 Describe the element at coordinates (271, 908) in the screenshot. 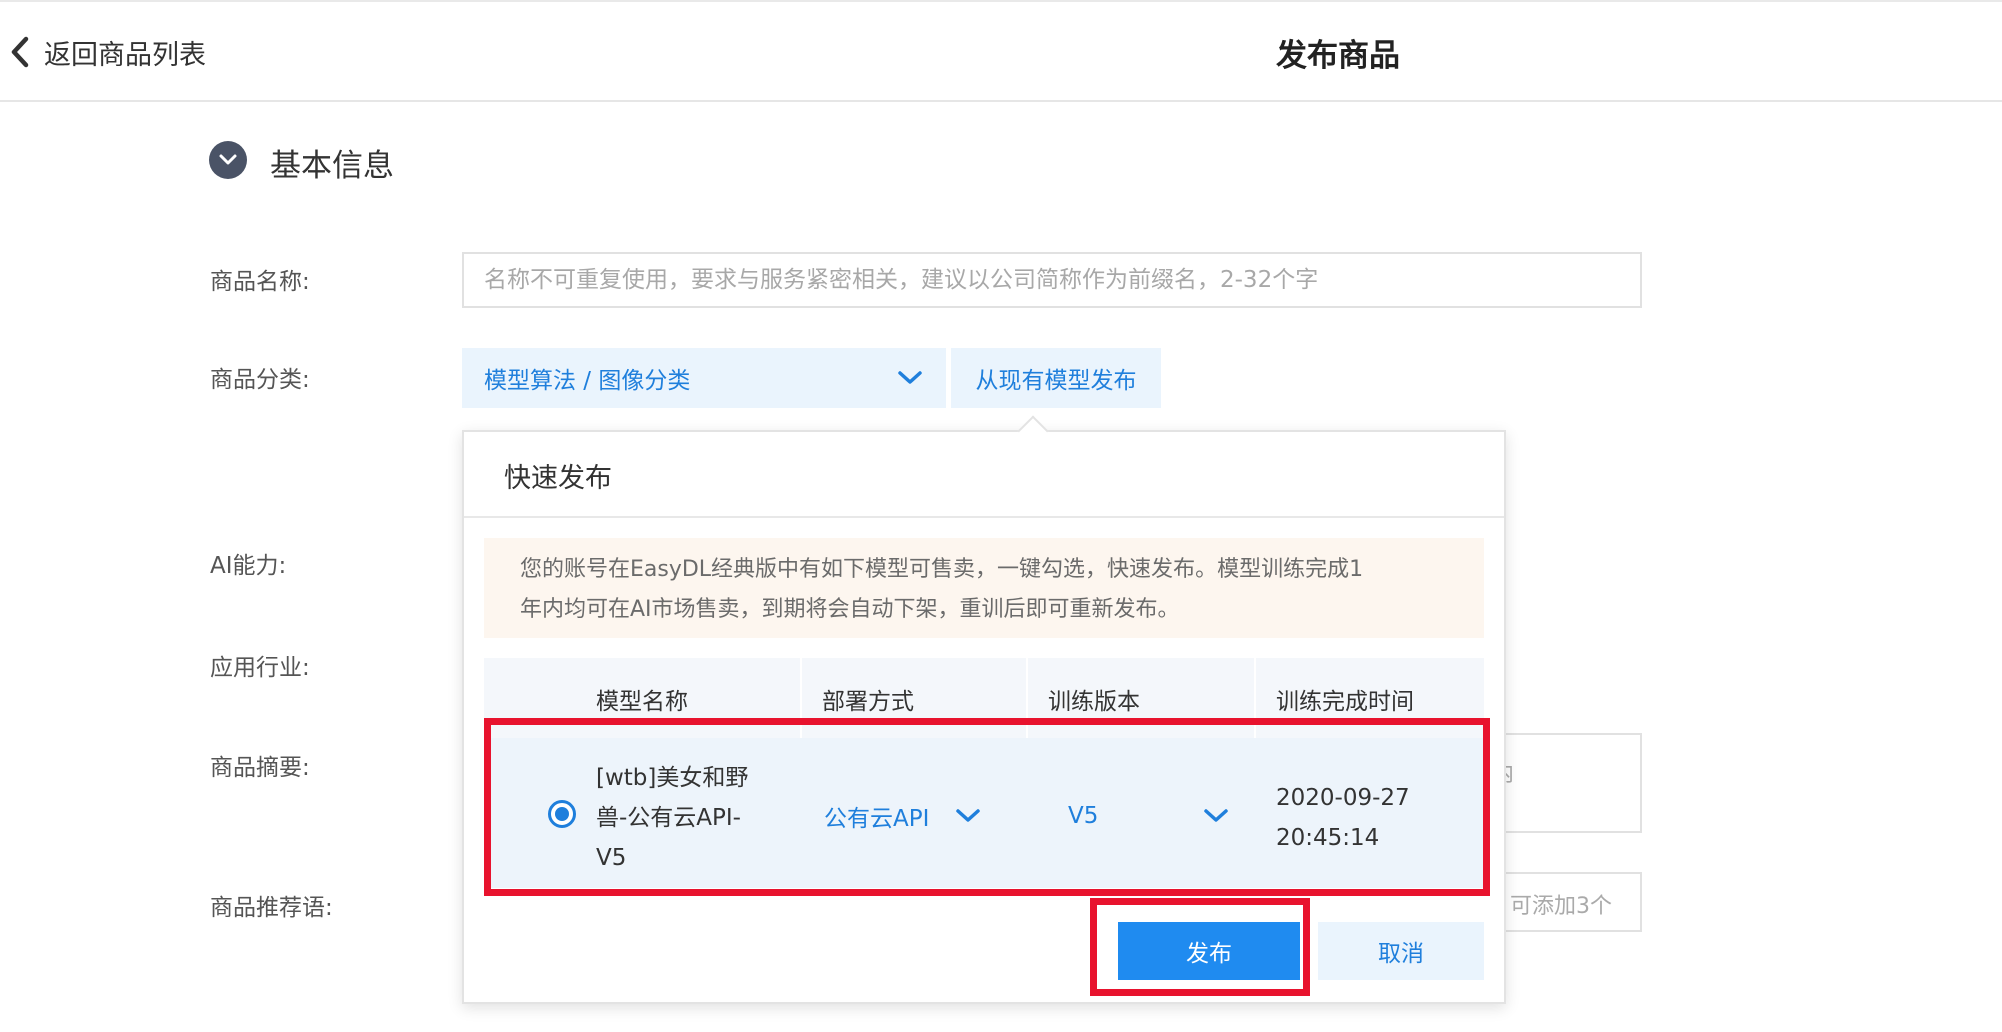

I see `recommend-label: 商品推荐语:` at that location.